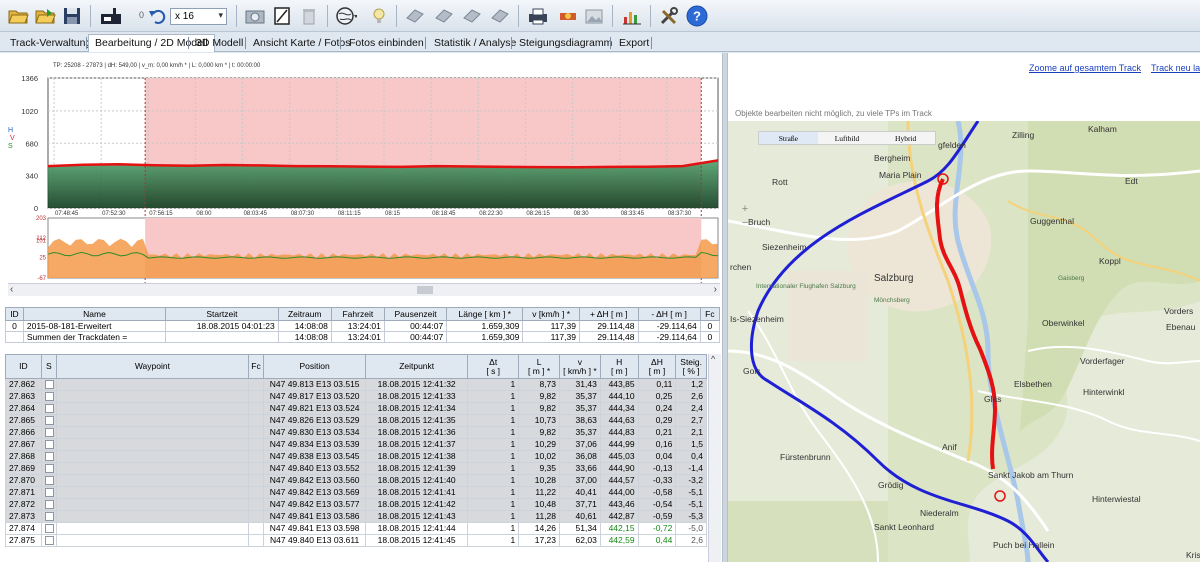  What do you see at coordinates (632, 16) in the screenshot?
I see `chart-icon` at bounding box center [632, 16].